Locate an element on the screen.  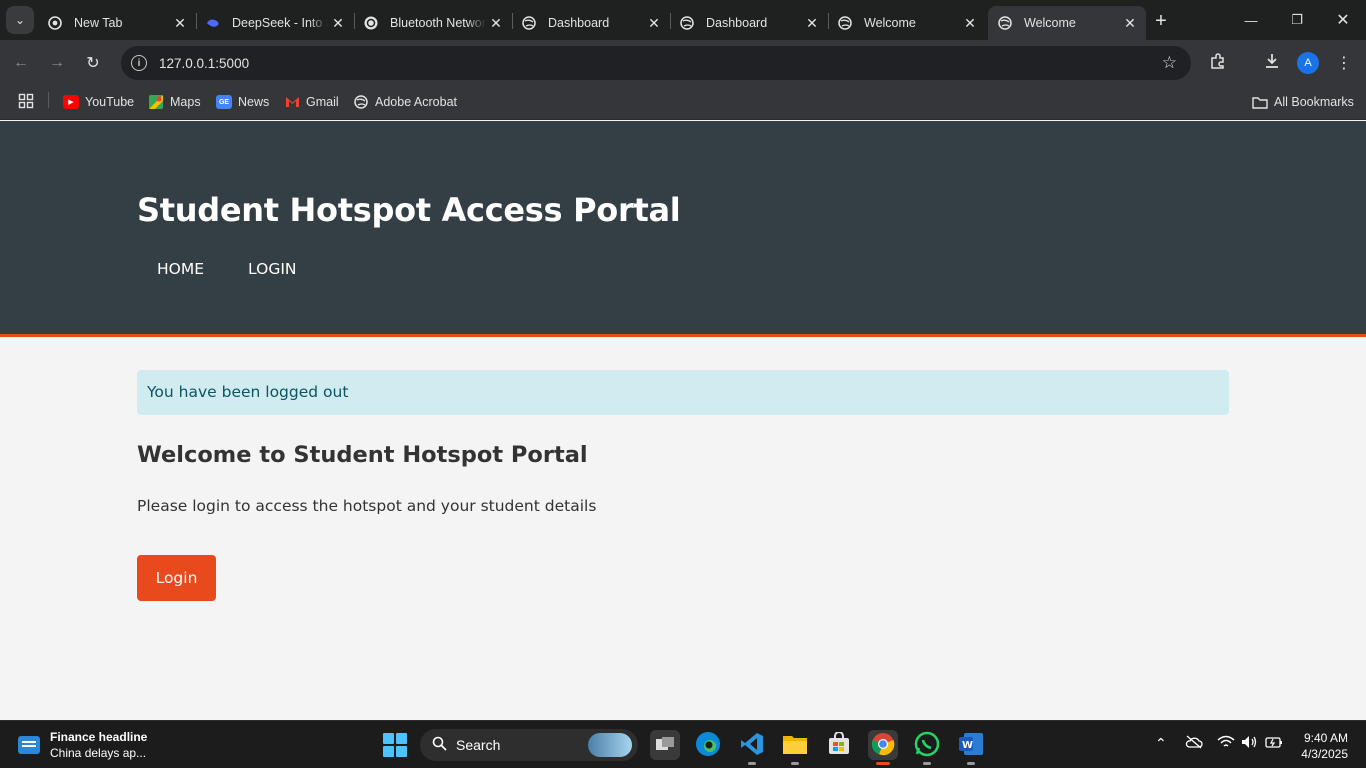
youtube-icon: ▶ is located at coordinates (71, 102).